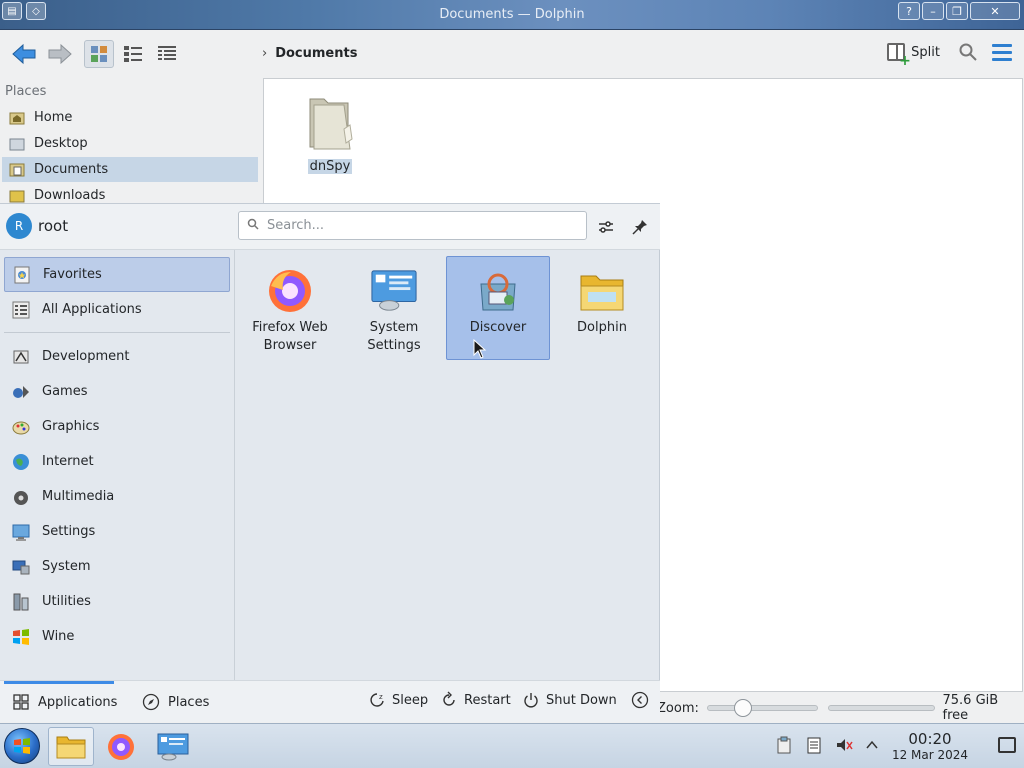 The height and width of the screenshot is (768, 1024). Describe the element at coordinates (130, 117) in the screenshot. I see `place-home: Home` at that location.